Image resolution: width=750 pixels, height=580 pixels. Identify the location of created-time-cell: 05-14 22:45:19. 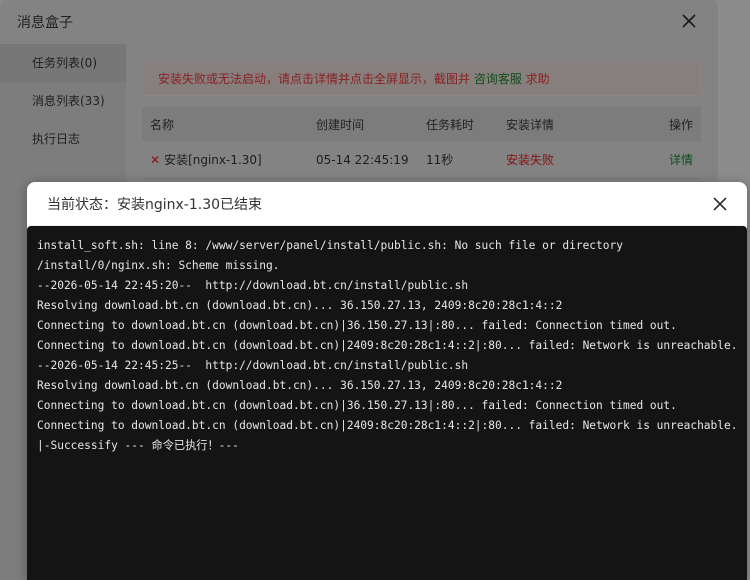
(362, 159).